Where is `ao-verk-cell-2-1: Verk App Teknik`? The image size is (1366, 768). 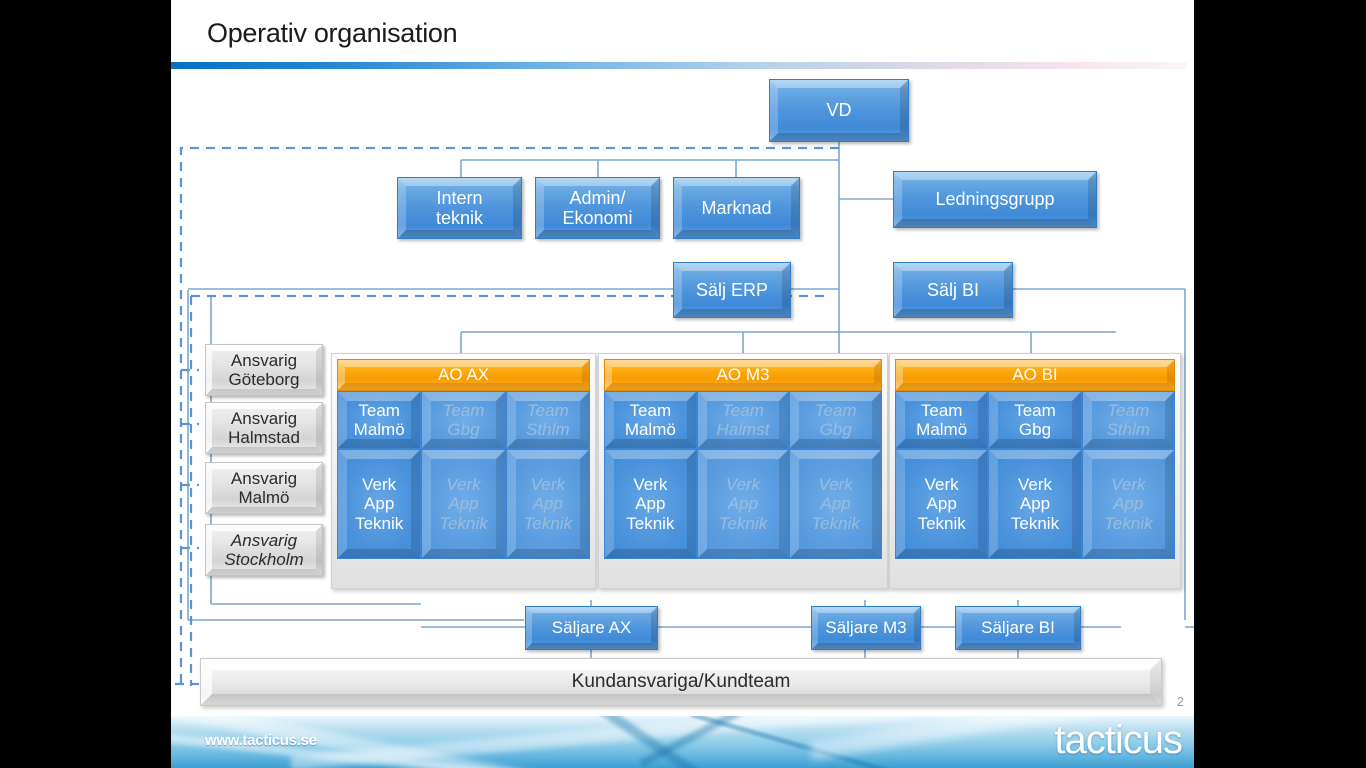 ao-verk-cell-2-1: Verk App Teknik is located at coordinates (1035, 504).